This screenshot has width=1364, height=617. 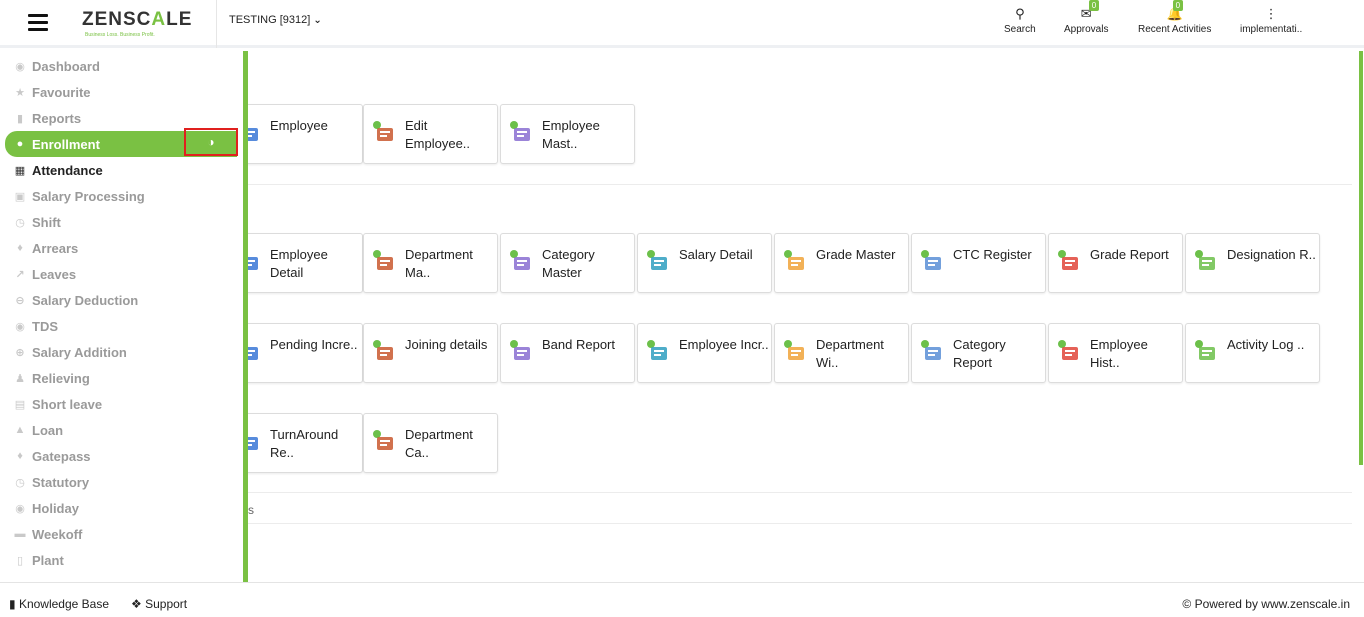 I want to click on enrollment-dashboard-button: ◑, so click(x=211, y=142).